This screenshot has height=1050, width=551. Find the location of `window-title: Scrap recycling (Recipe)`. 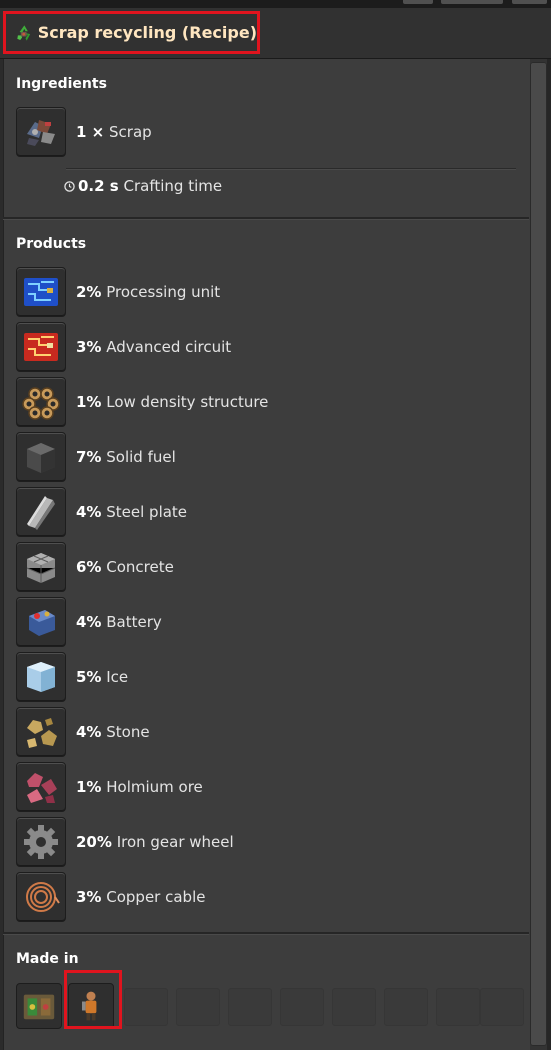

window-title: Scrap recycling (Recipe) is located at coordinates (147, 32).